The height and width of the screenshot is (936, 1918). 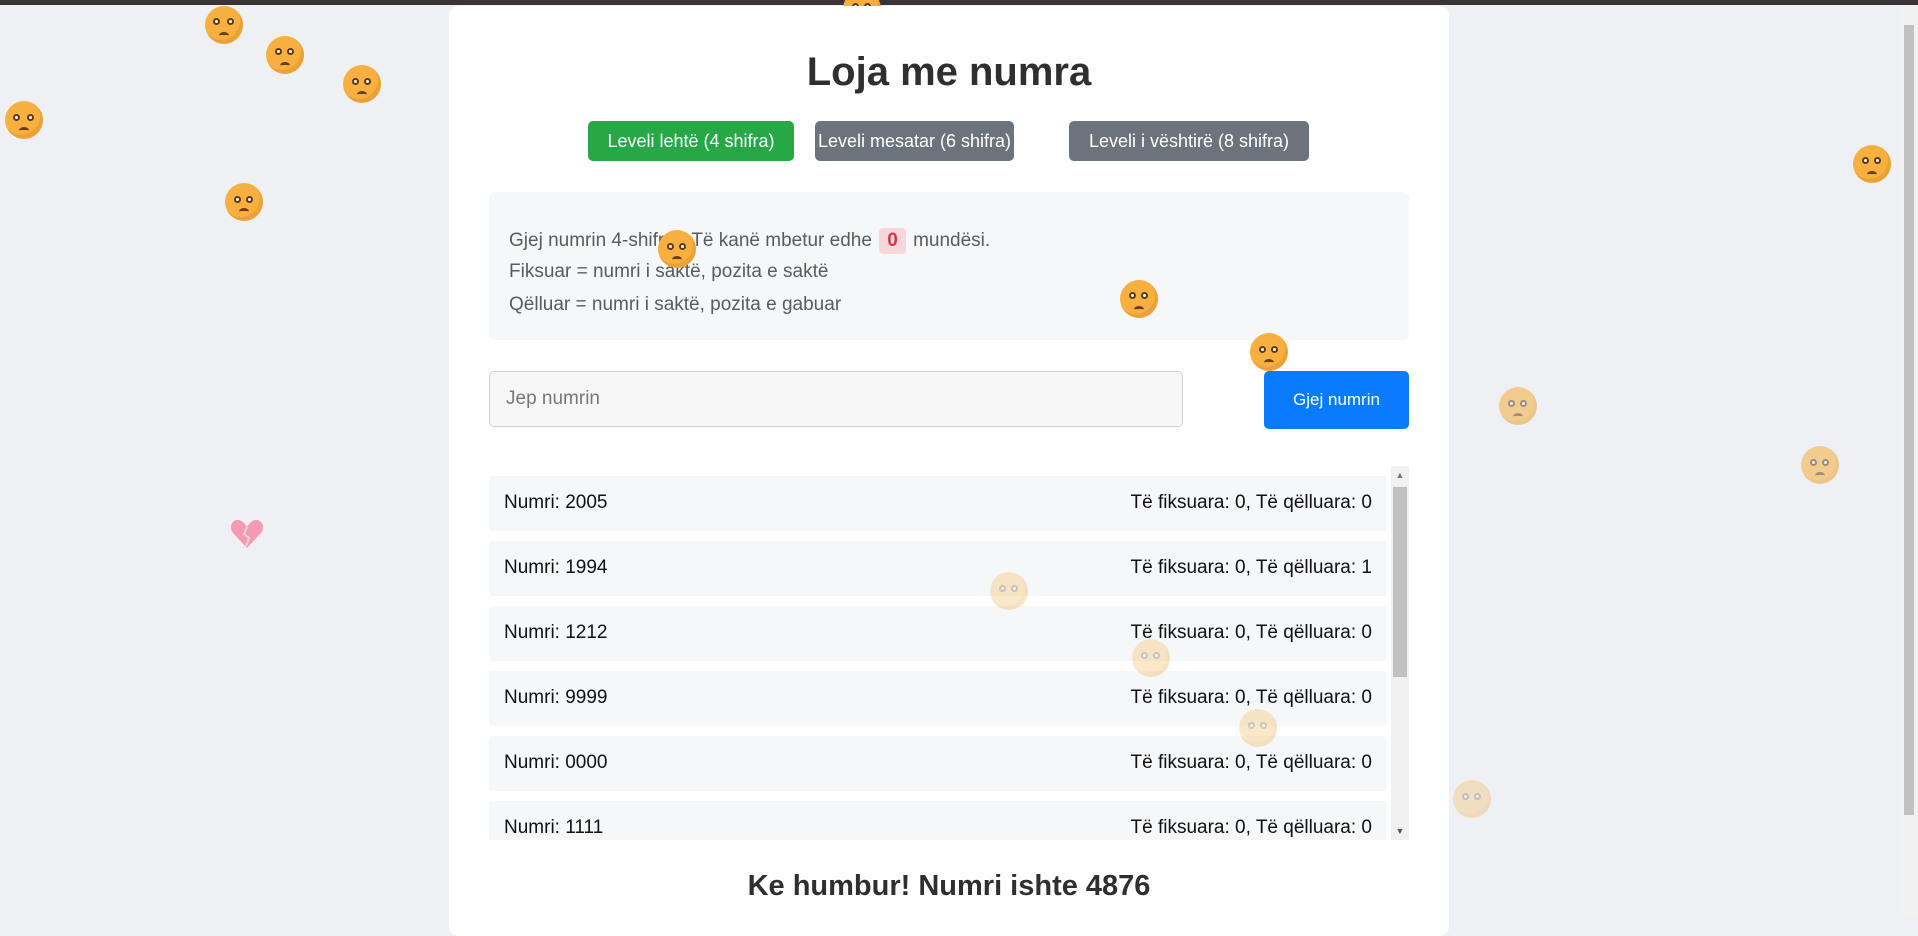 What do you see at coordinates (949, 72) in the screenshot?
I see `page-title: Loja me numra` at bounding box center [949, 72].